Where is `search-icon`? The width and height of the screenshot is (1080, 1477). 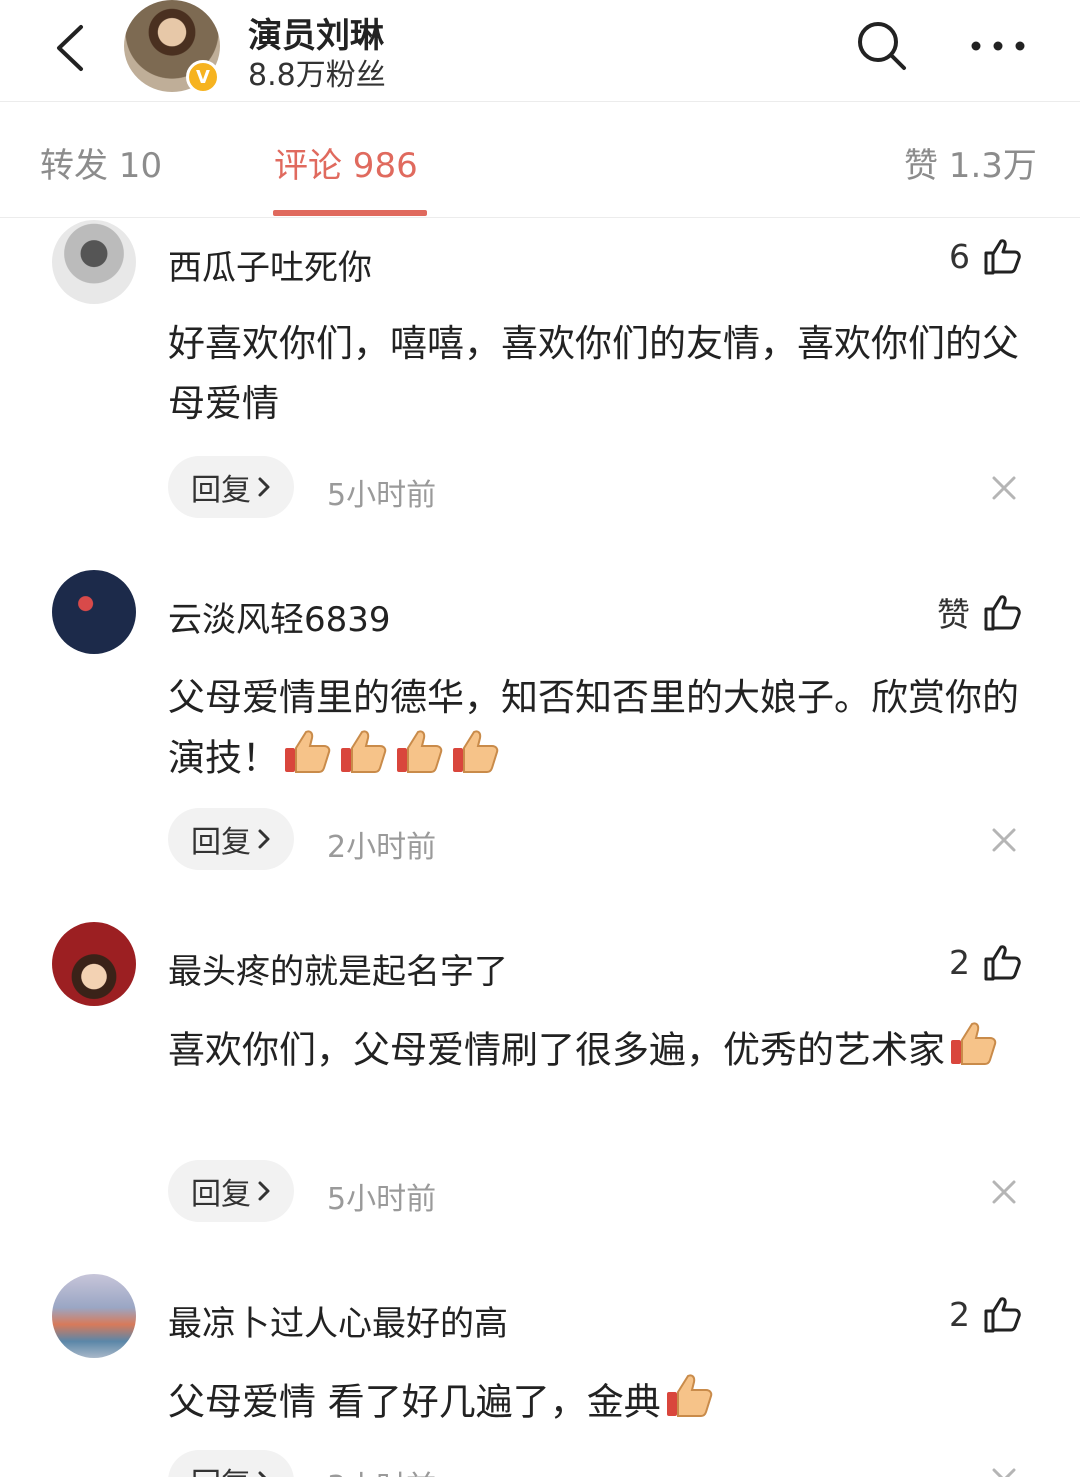 search-icon is located at coordinates (882, 46).